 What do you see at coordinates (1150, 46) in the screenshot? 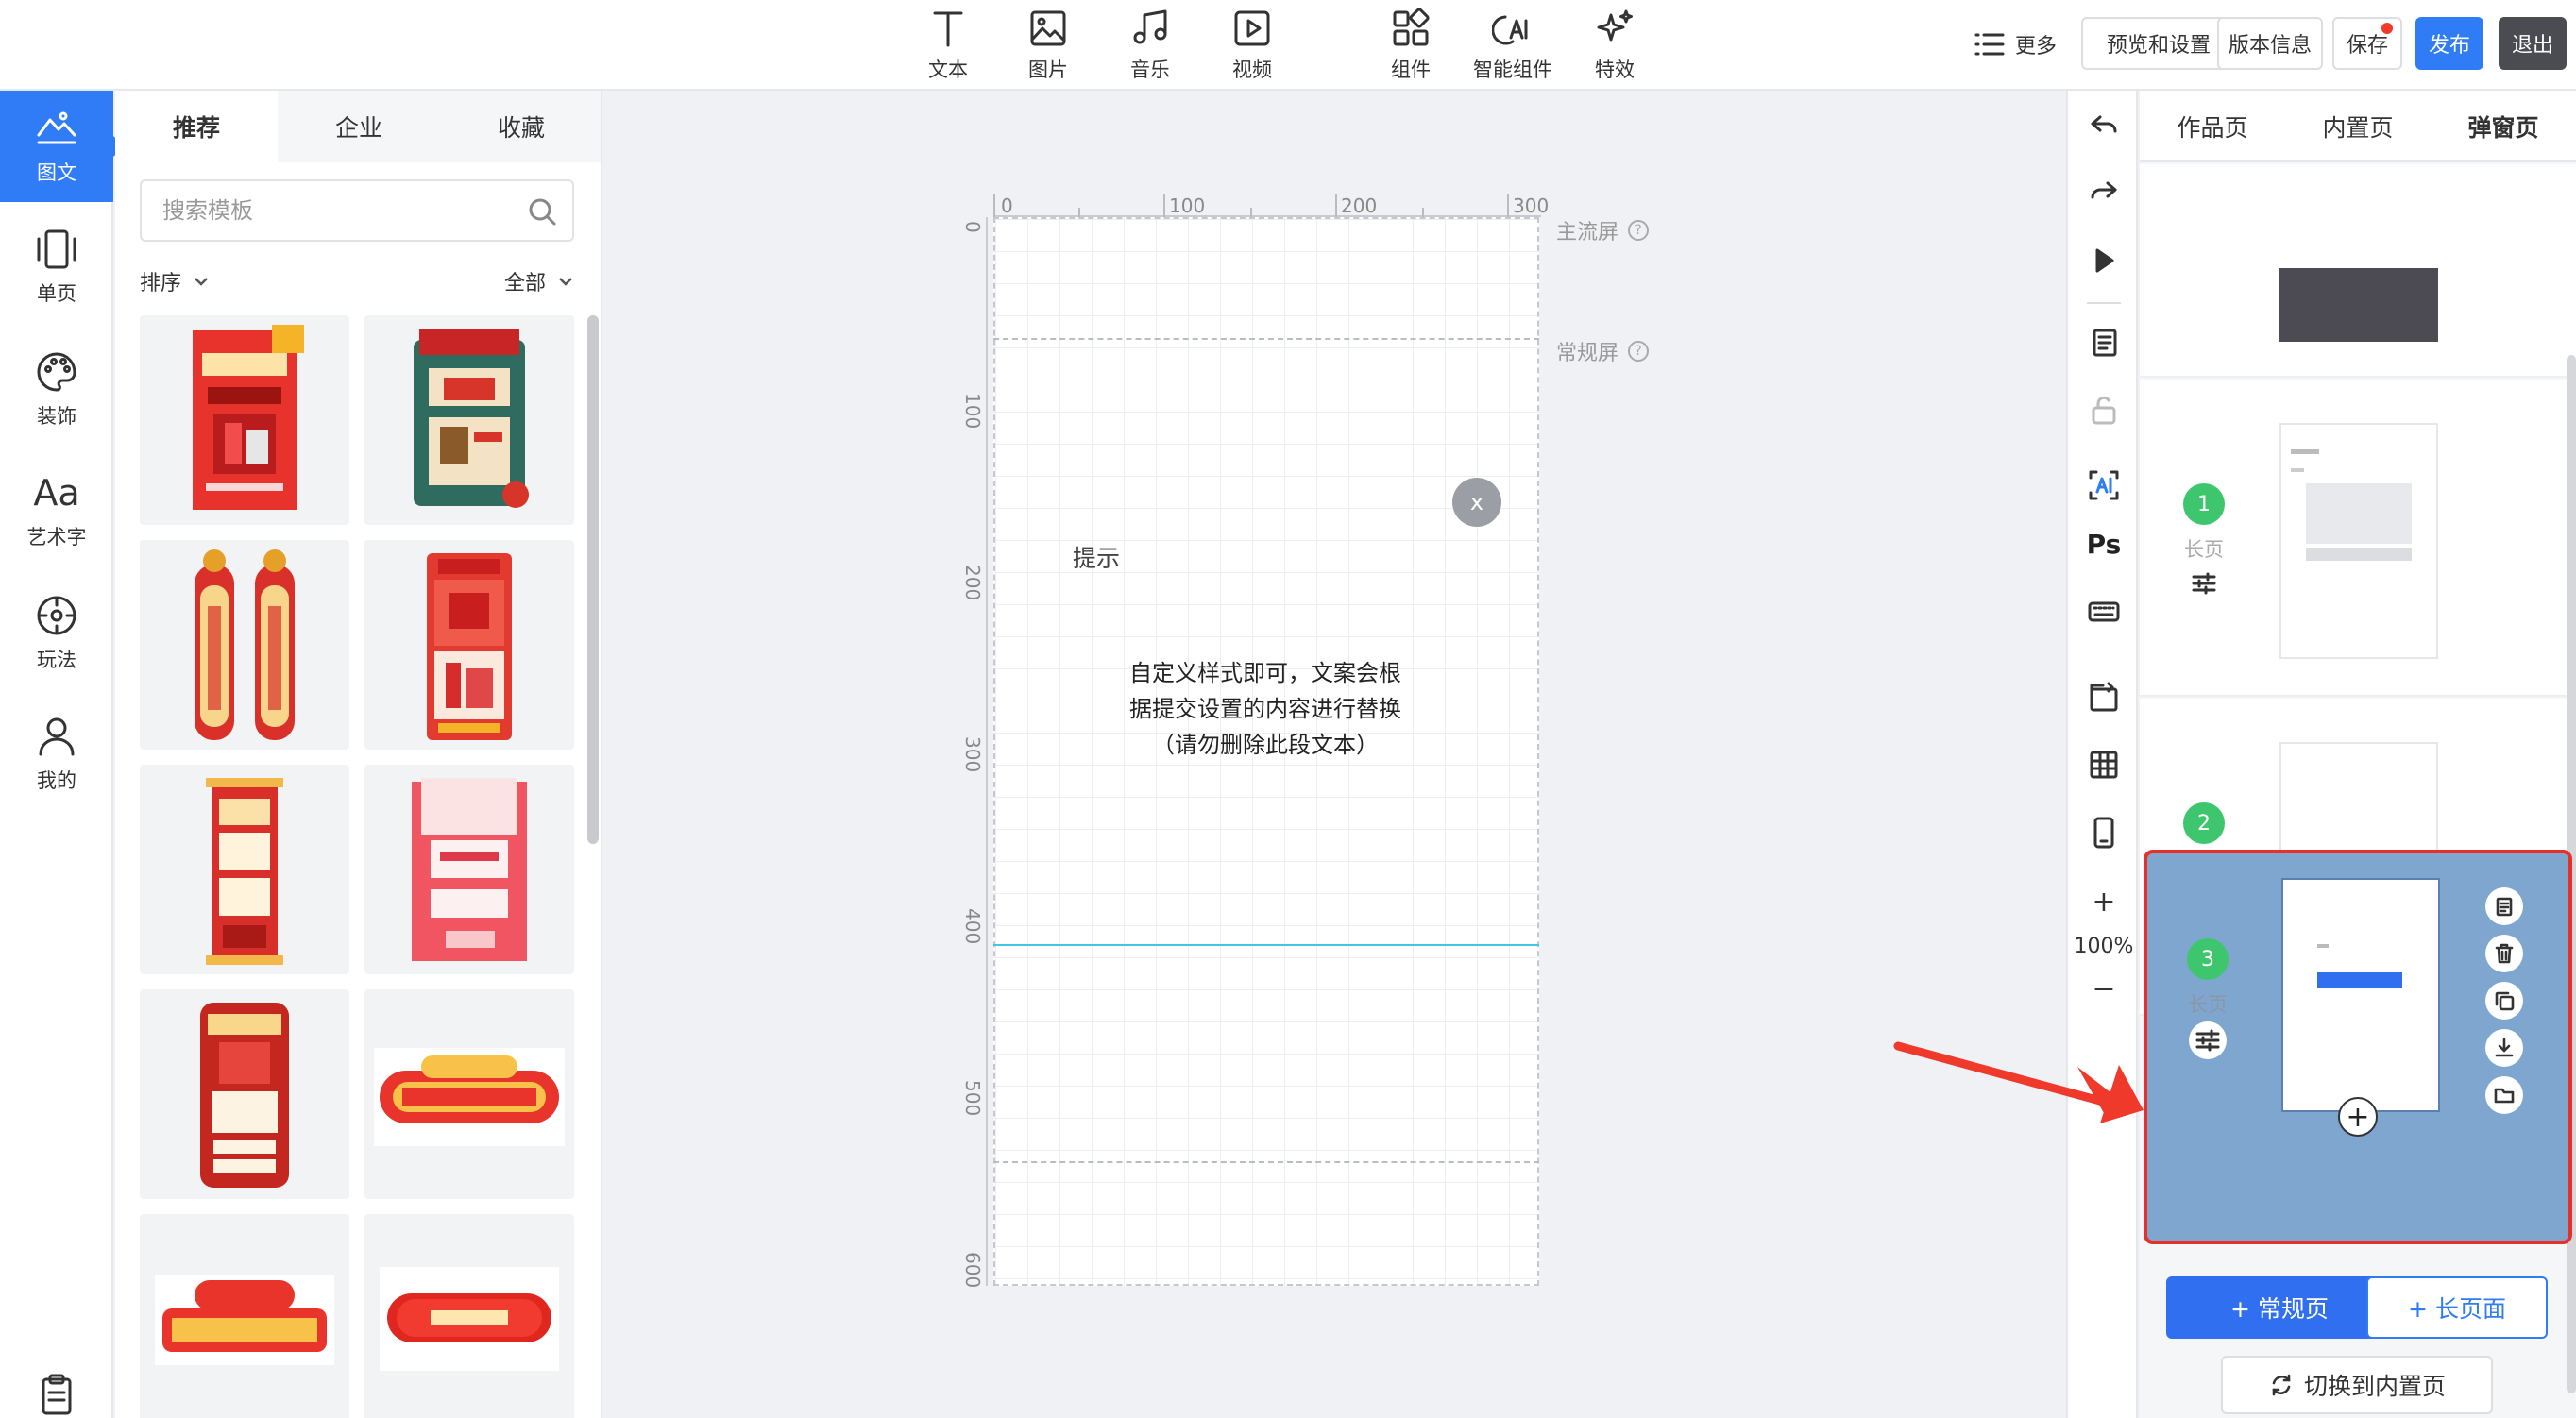
I see `music-tool: 音乐` at bounding box center [1150, 46].